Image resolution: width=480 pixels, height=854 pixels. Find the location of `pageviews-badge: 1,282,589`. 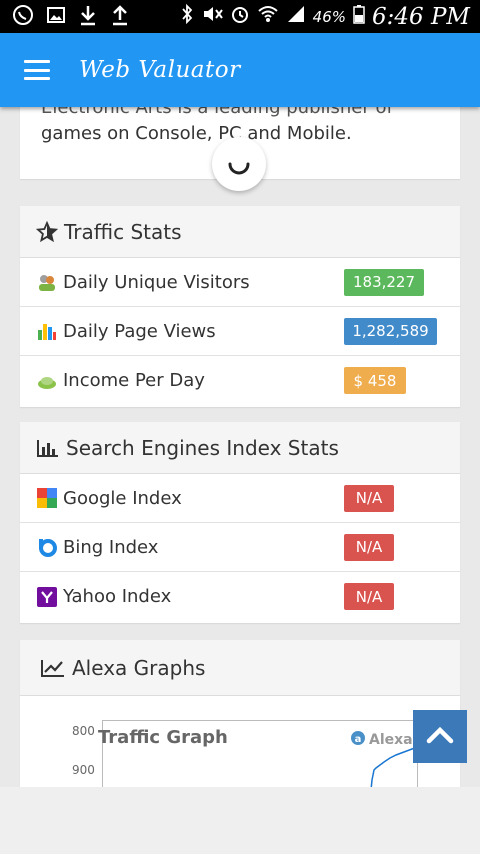

pageviews-badge: 1,282,589 is located at coordinates (390, 331).